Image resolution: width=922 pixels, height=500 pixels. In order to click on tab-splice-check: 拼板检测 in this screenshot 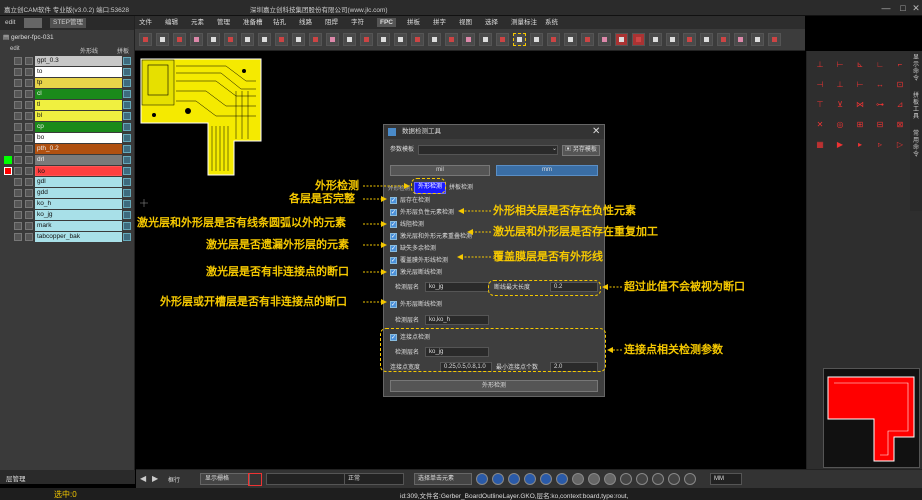, I will do `click(461, 188)`.